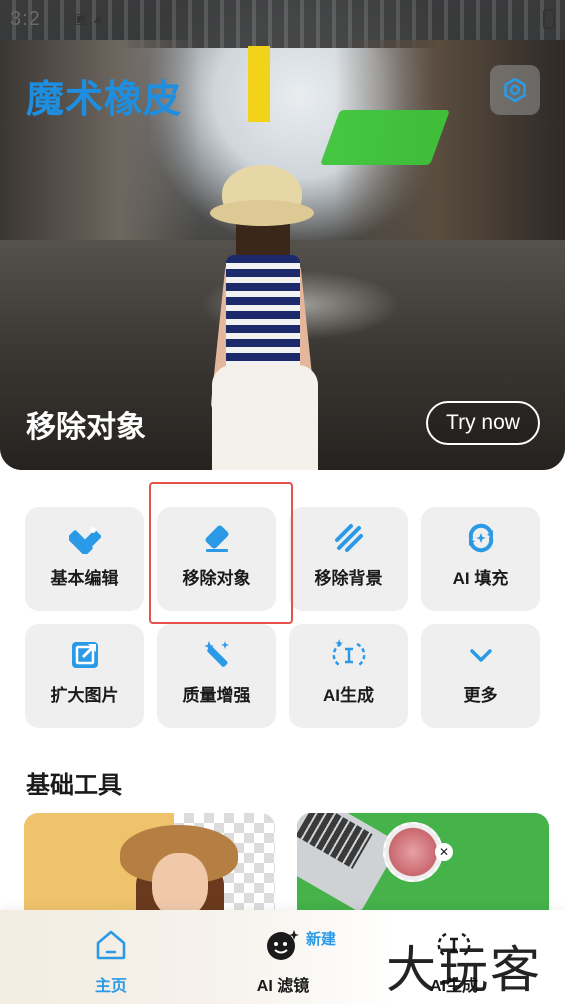 The image size is (565, 1004). Describe the element at coordinates (216, 654) in the screenshot. I see `magic-wand-icon` at that location.